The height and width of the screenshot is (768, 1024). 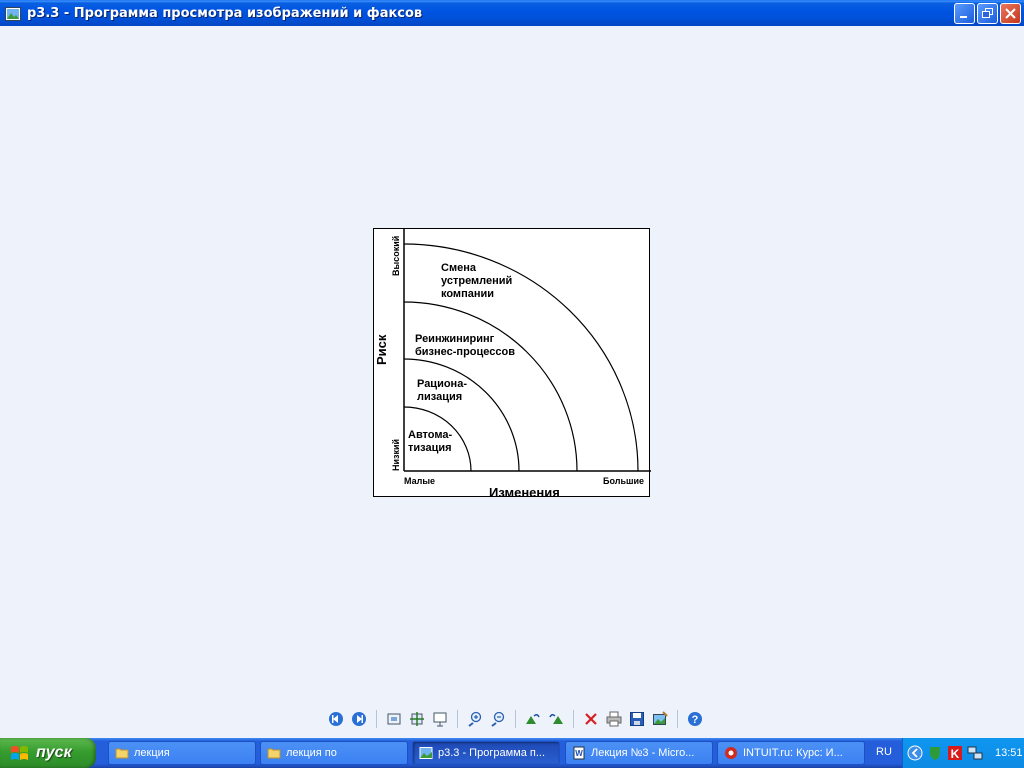 I want to click on zoom-in-icon, so click(x=475, y=719).